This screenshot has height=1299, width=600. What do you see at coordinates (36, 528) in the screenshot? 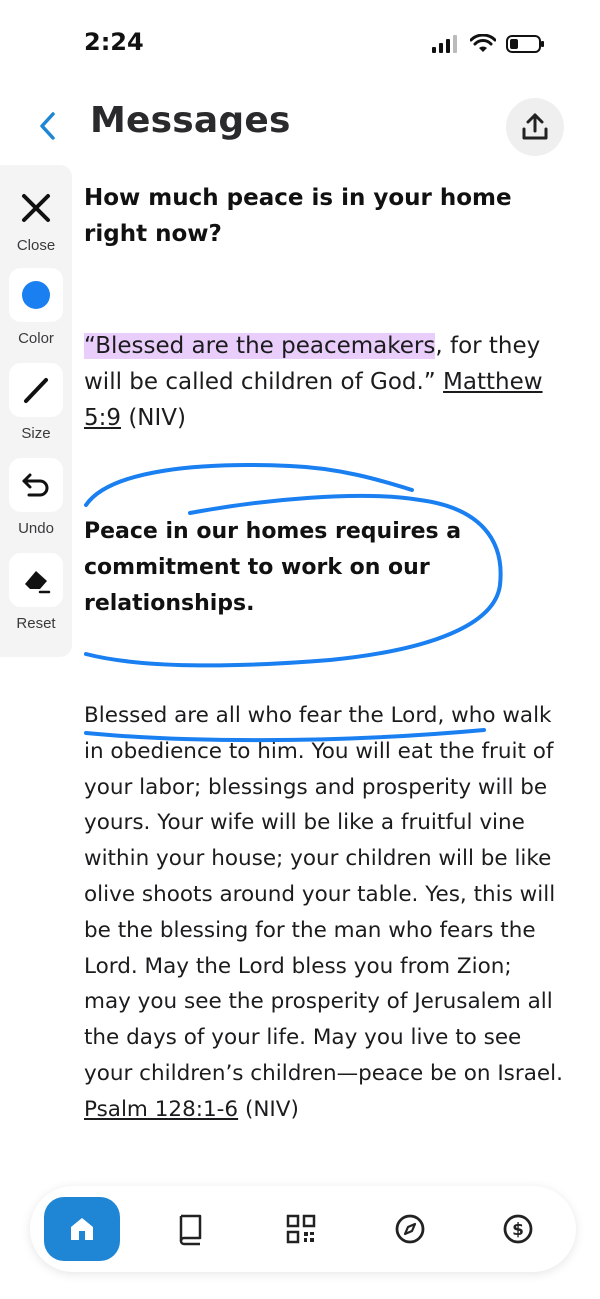
I see `undo-label: Undo` at bounding box center [36, 528].